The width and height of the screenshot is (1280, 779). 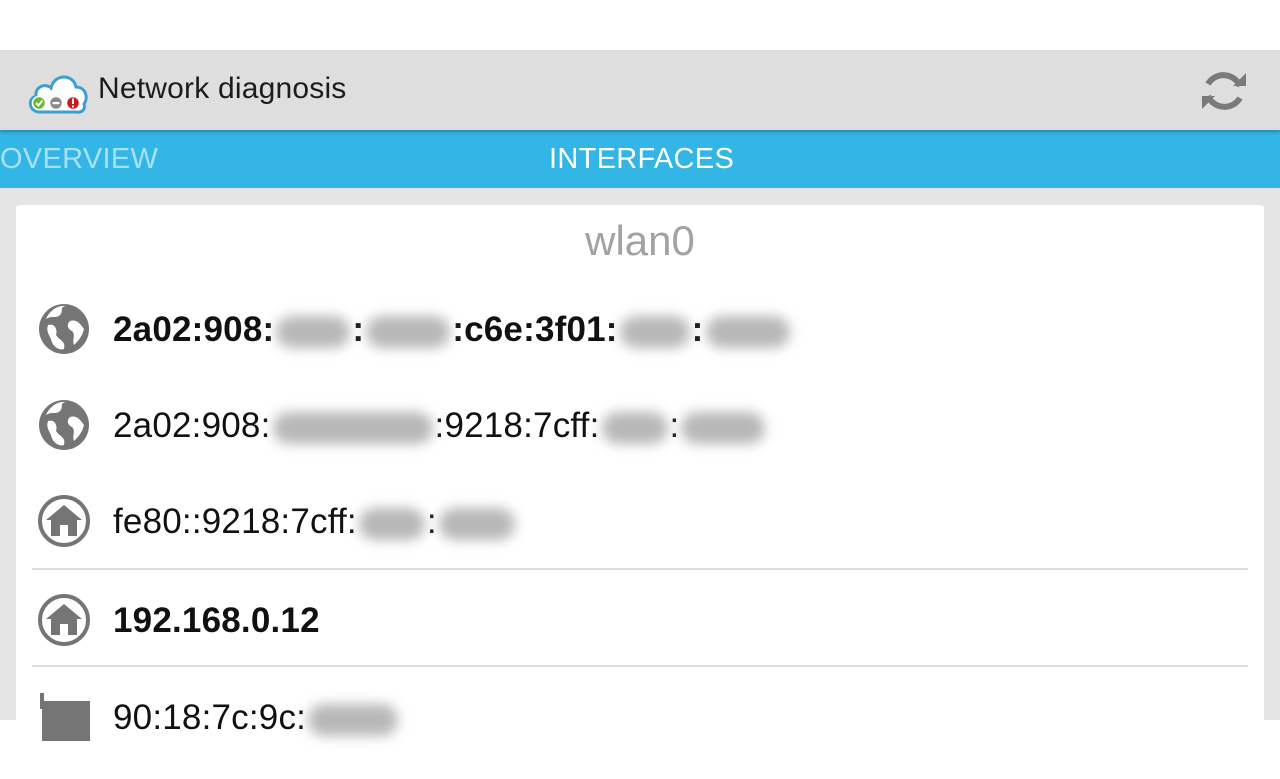 I want to click on tab-interfaces: INTERFACES, so click(x=641, y=159).